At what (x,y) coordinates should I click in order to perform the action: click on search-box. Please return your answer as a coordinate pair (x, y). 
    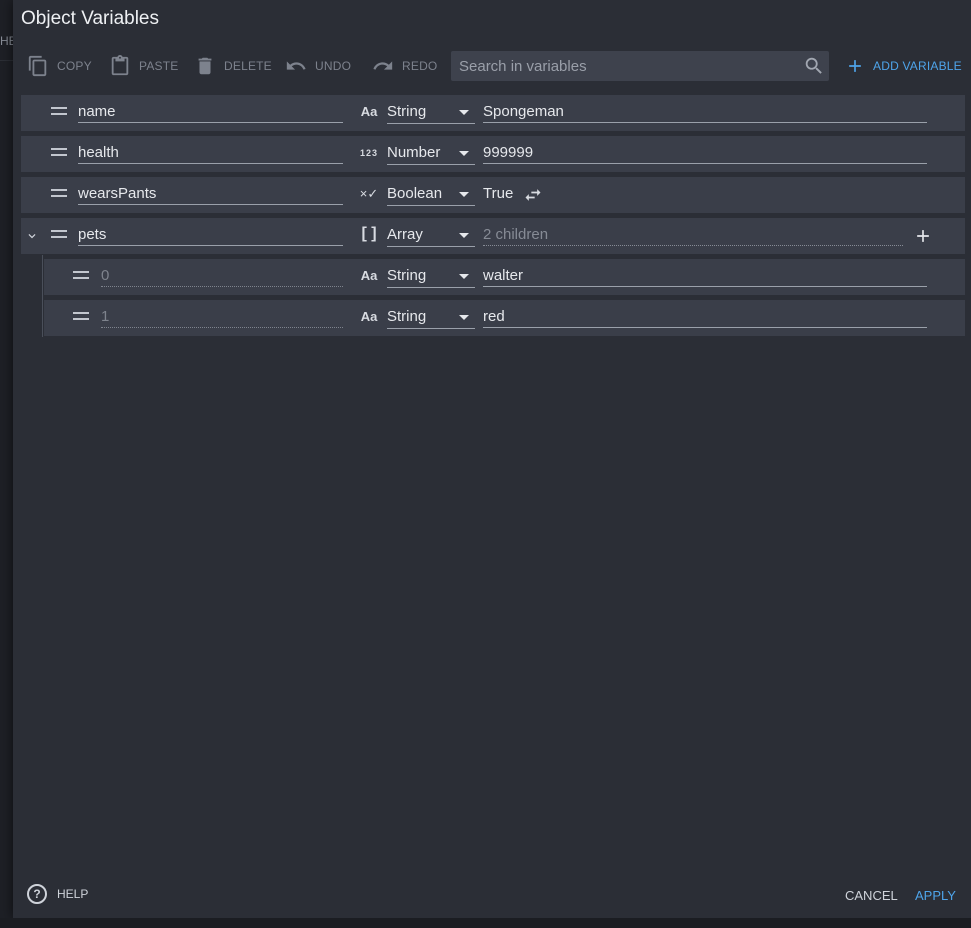
    Looking at the image, I should click on (640, 66).